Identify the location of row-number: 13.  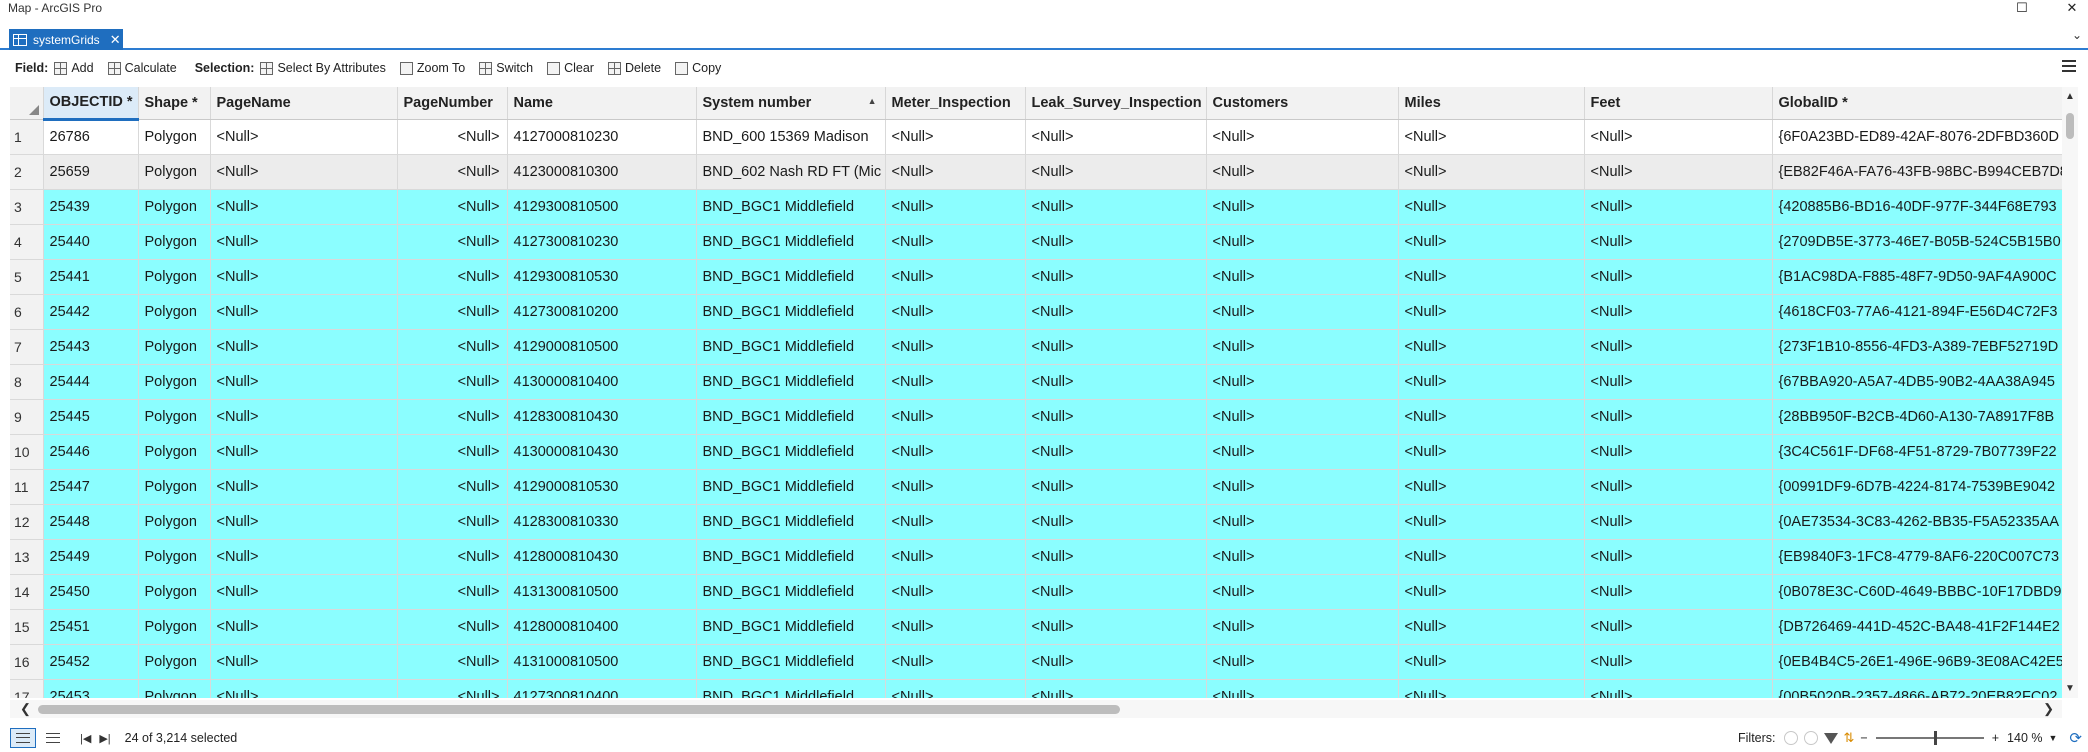
(27, 557).